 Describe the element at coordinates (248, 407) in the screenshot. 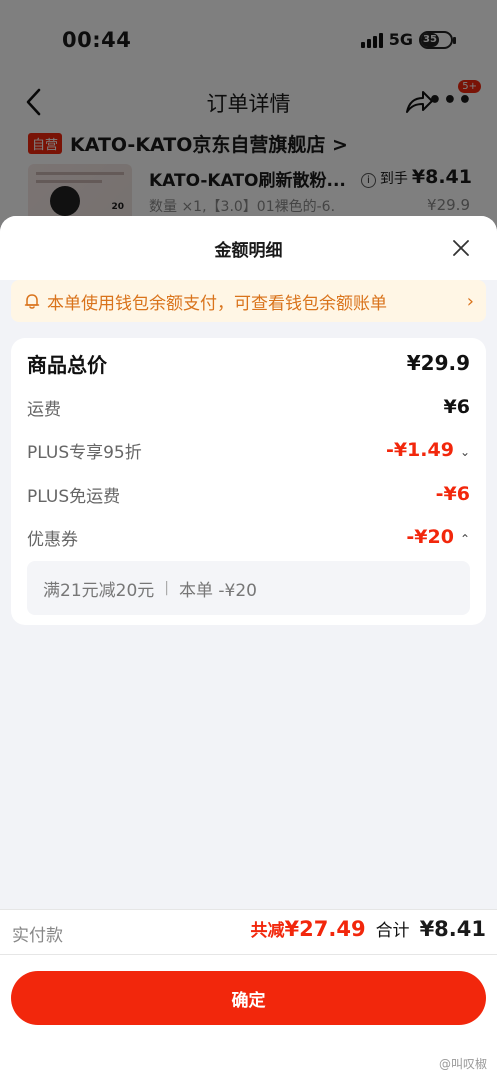

I see `row-shipping: 运费 ¥6` at that location.